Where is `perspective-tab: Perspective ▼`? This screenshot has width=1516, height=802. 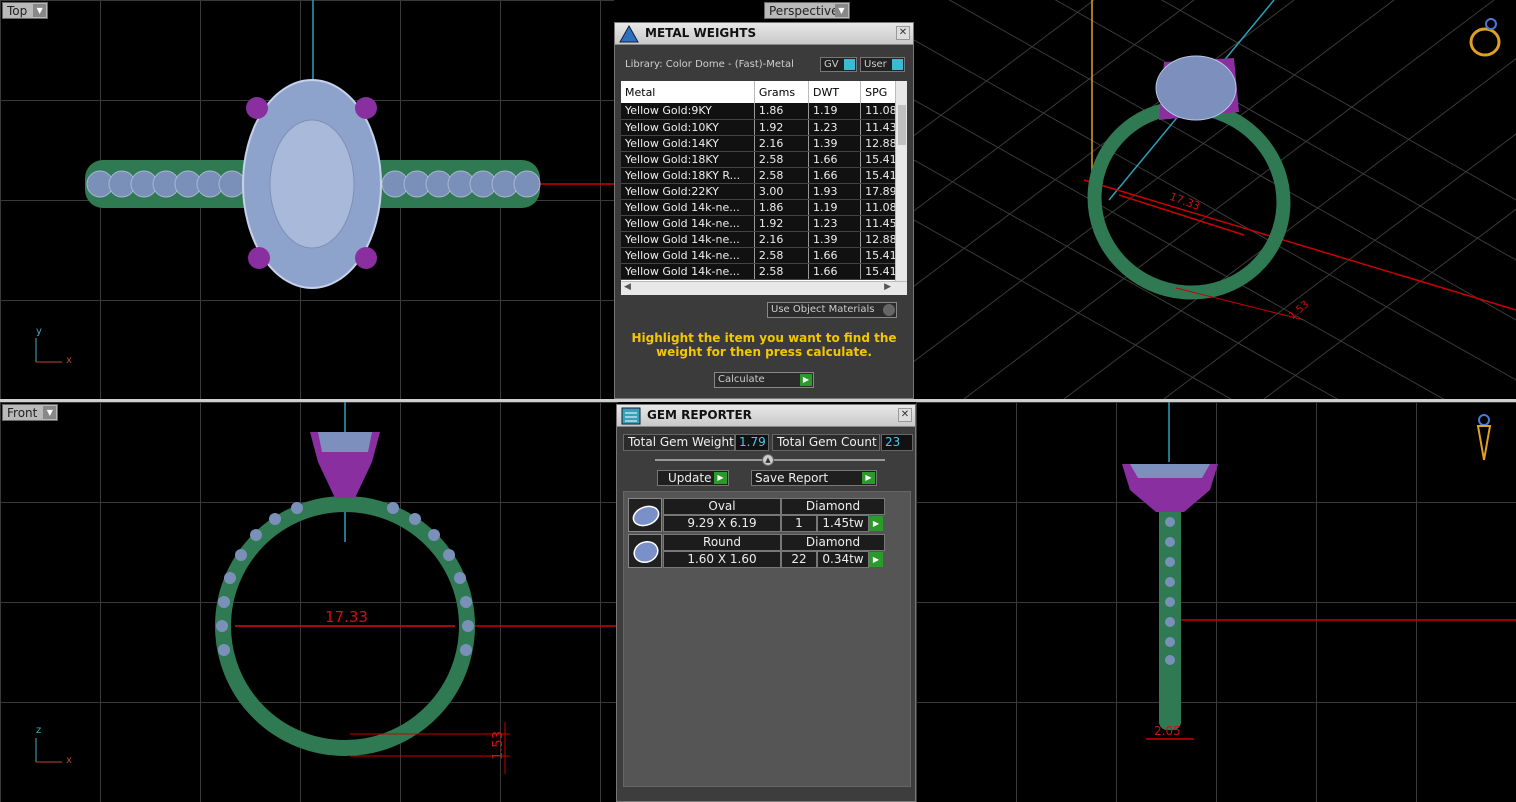 perspective-tab: Perspective ▼ is located at coordinates (807, 10).